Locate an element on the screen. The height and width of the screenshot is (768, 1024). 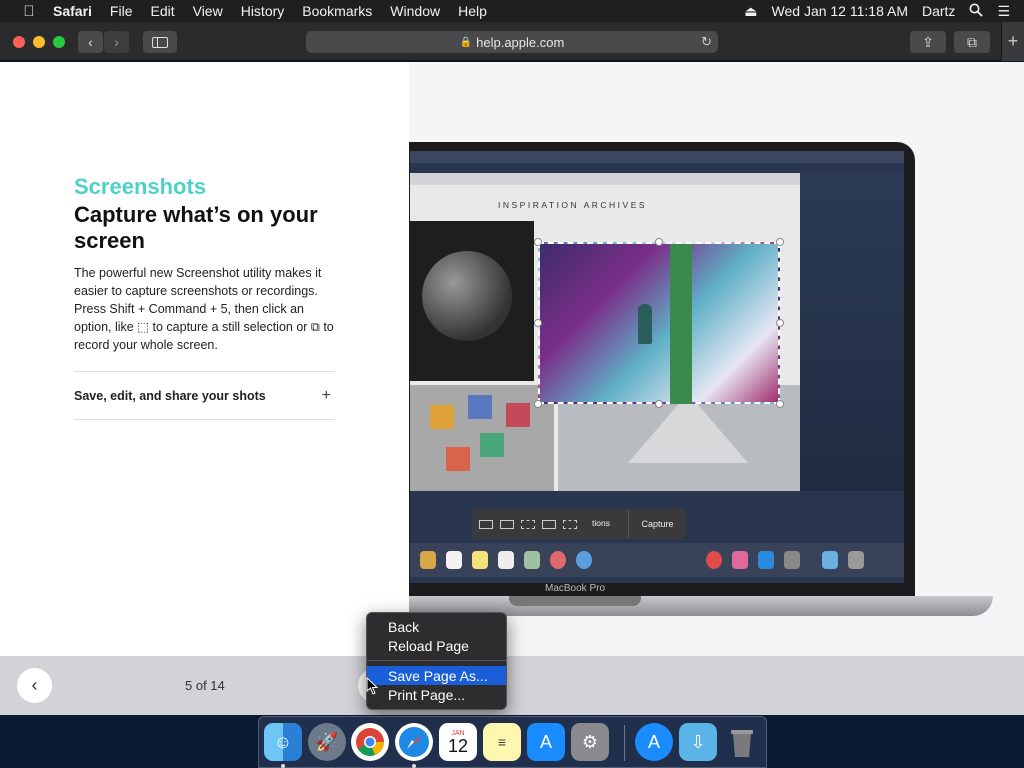
screenshot-selection is located at coordinates (659, 323).